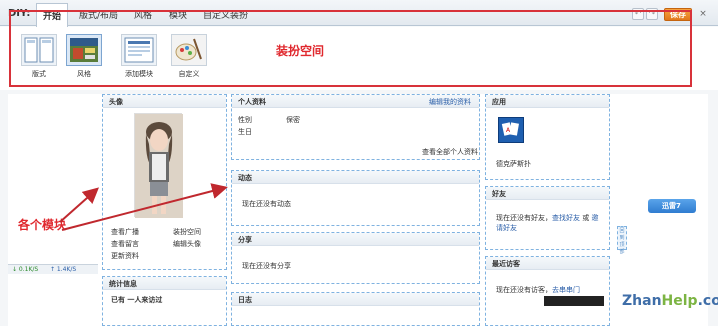  I want to click on back-to-top-widget: 回到顶部, so click(622, 240).